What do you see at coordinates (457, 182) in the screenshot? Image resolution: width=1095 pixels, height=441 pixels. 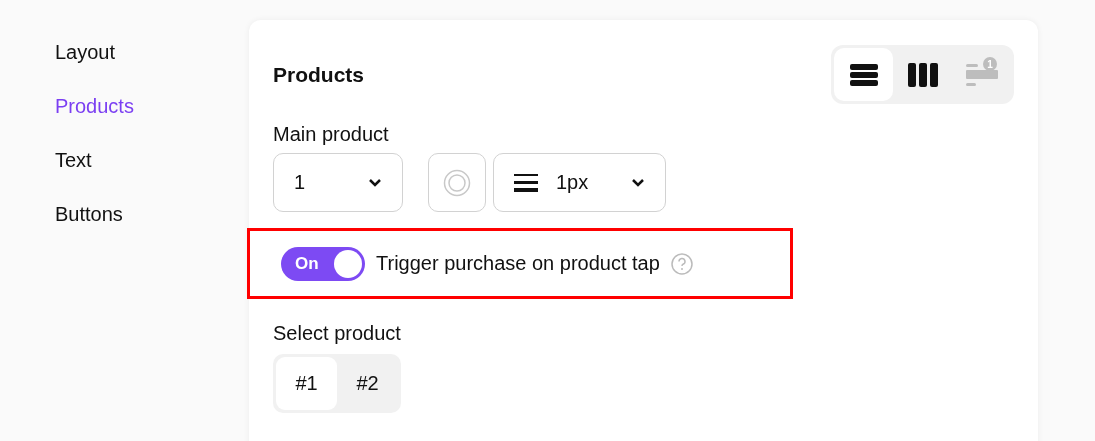 I see `circle-icon` at bounding box center [457, 182].